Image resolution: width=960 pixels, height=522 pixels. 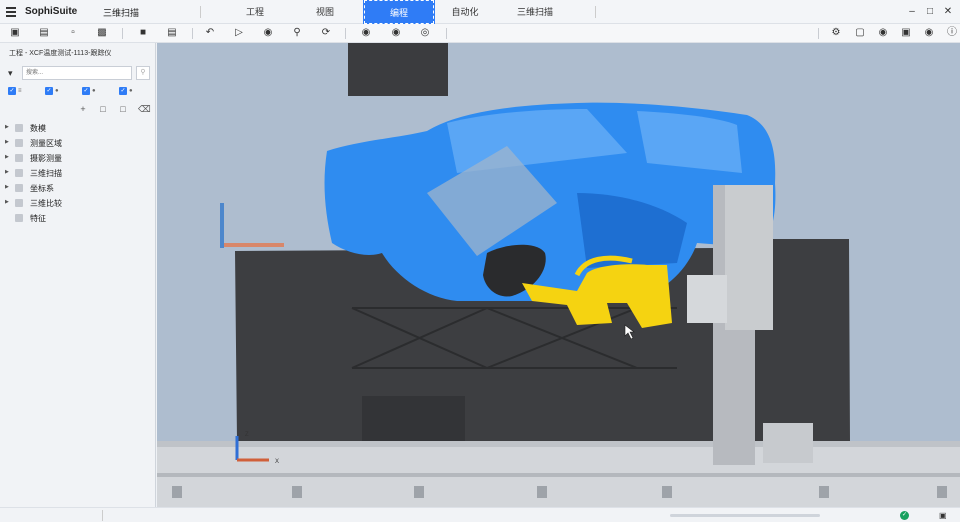 What do you see at coordinates (143, 73) in the screenshot?
I see `search-icon: ⚲` at bounding box center [143, 73].